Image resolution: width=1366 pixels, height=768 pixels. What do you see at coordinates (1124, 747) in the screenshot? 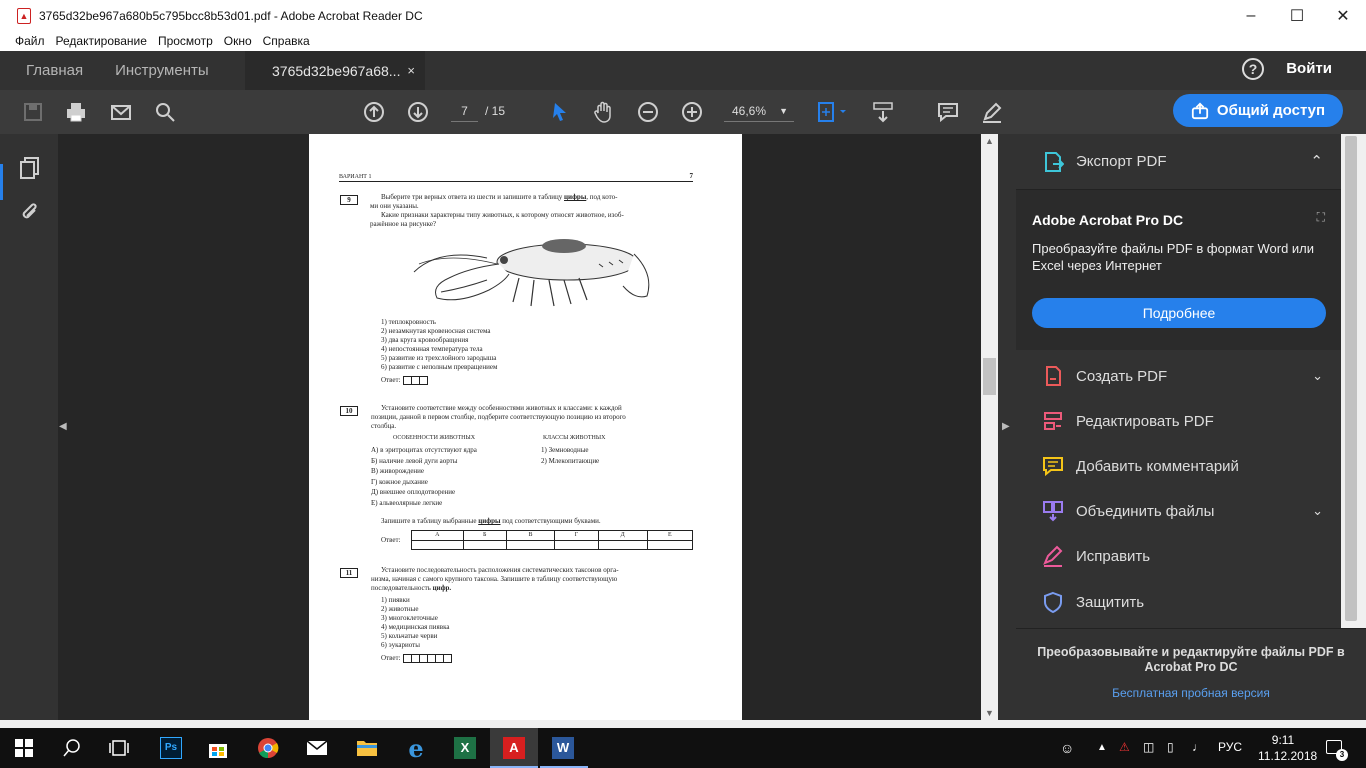
I see `antivirus-tray-icon: ⚠` at bounding box center [1124, 747].